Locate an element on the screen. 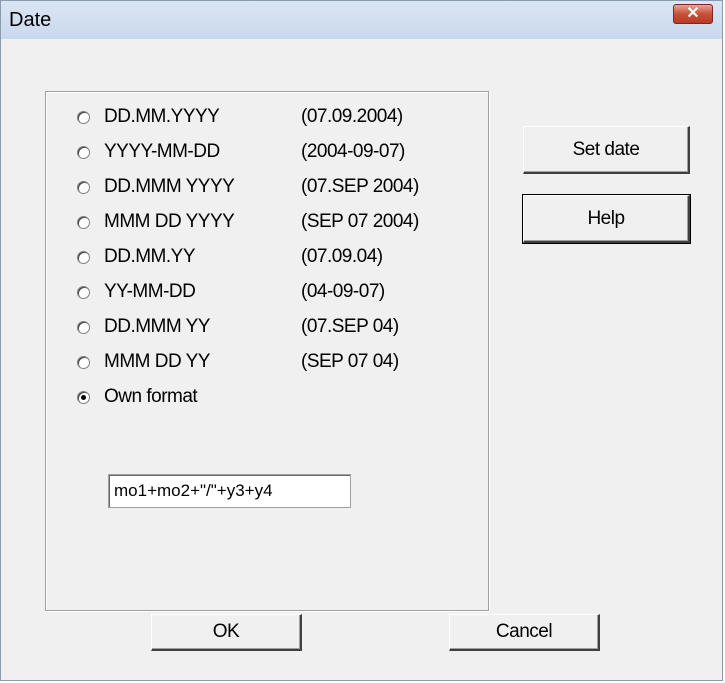  format-label: DD.MMM YYYY is located at coordinates (169, 186).